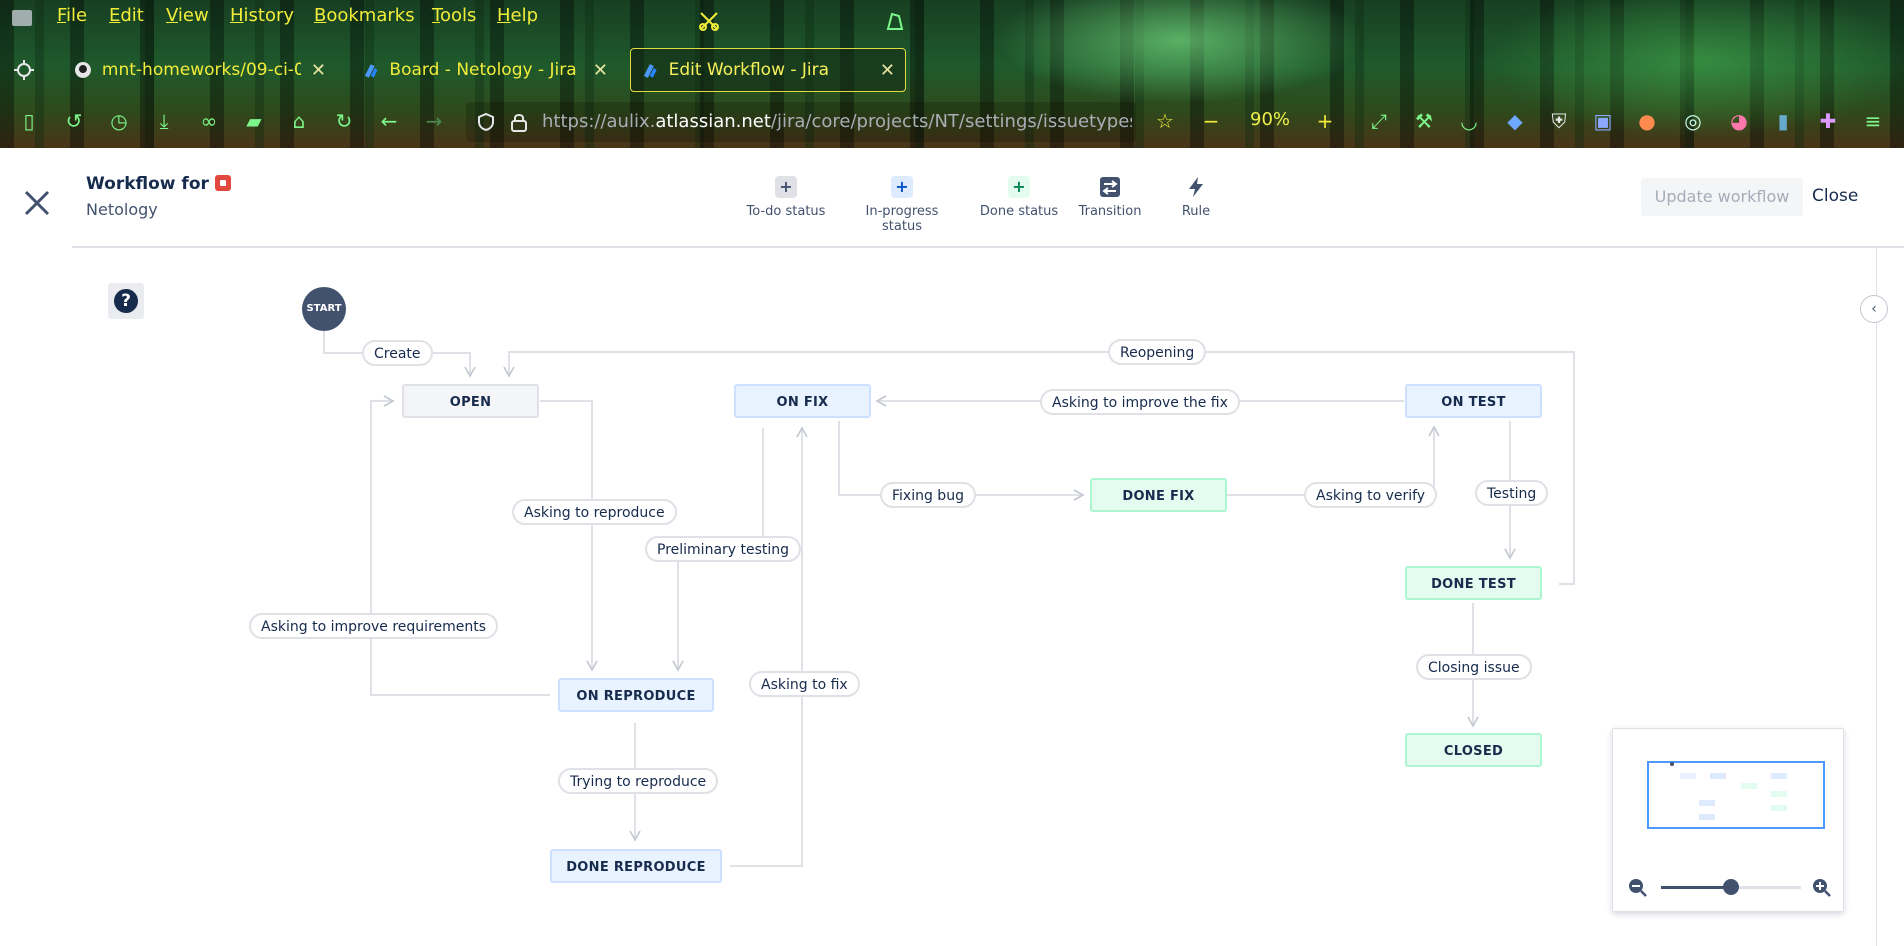 The height and width of the screenshot is (946, 1904). What do you see at coordinates (1637, 887) in the screenshot?
I see `zoom-out-icon` at bounding box center [1637, 887].